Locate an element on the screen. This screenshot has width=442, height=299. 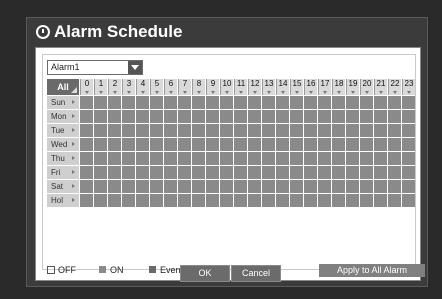
day-header-hol: Hol is located at coordinates (63, 200).